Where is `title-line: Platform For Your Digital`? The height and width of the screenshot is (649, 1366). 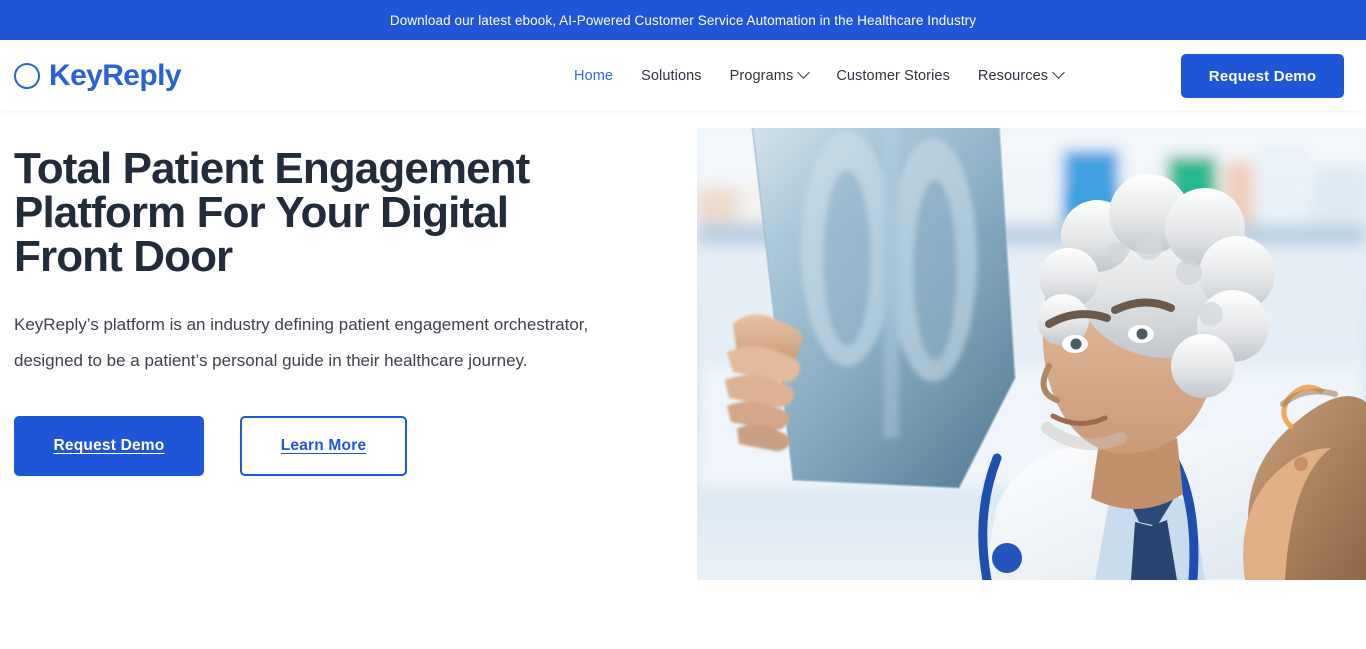 title-line: Platform For Your Digital is located at coordinates (261, 212).